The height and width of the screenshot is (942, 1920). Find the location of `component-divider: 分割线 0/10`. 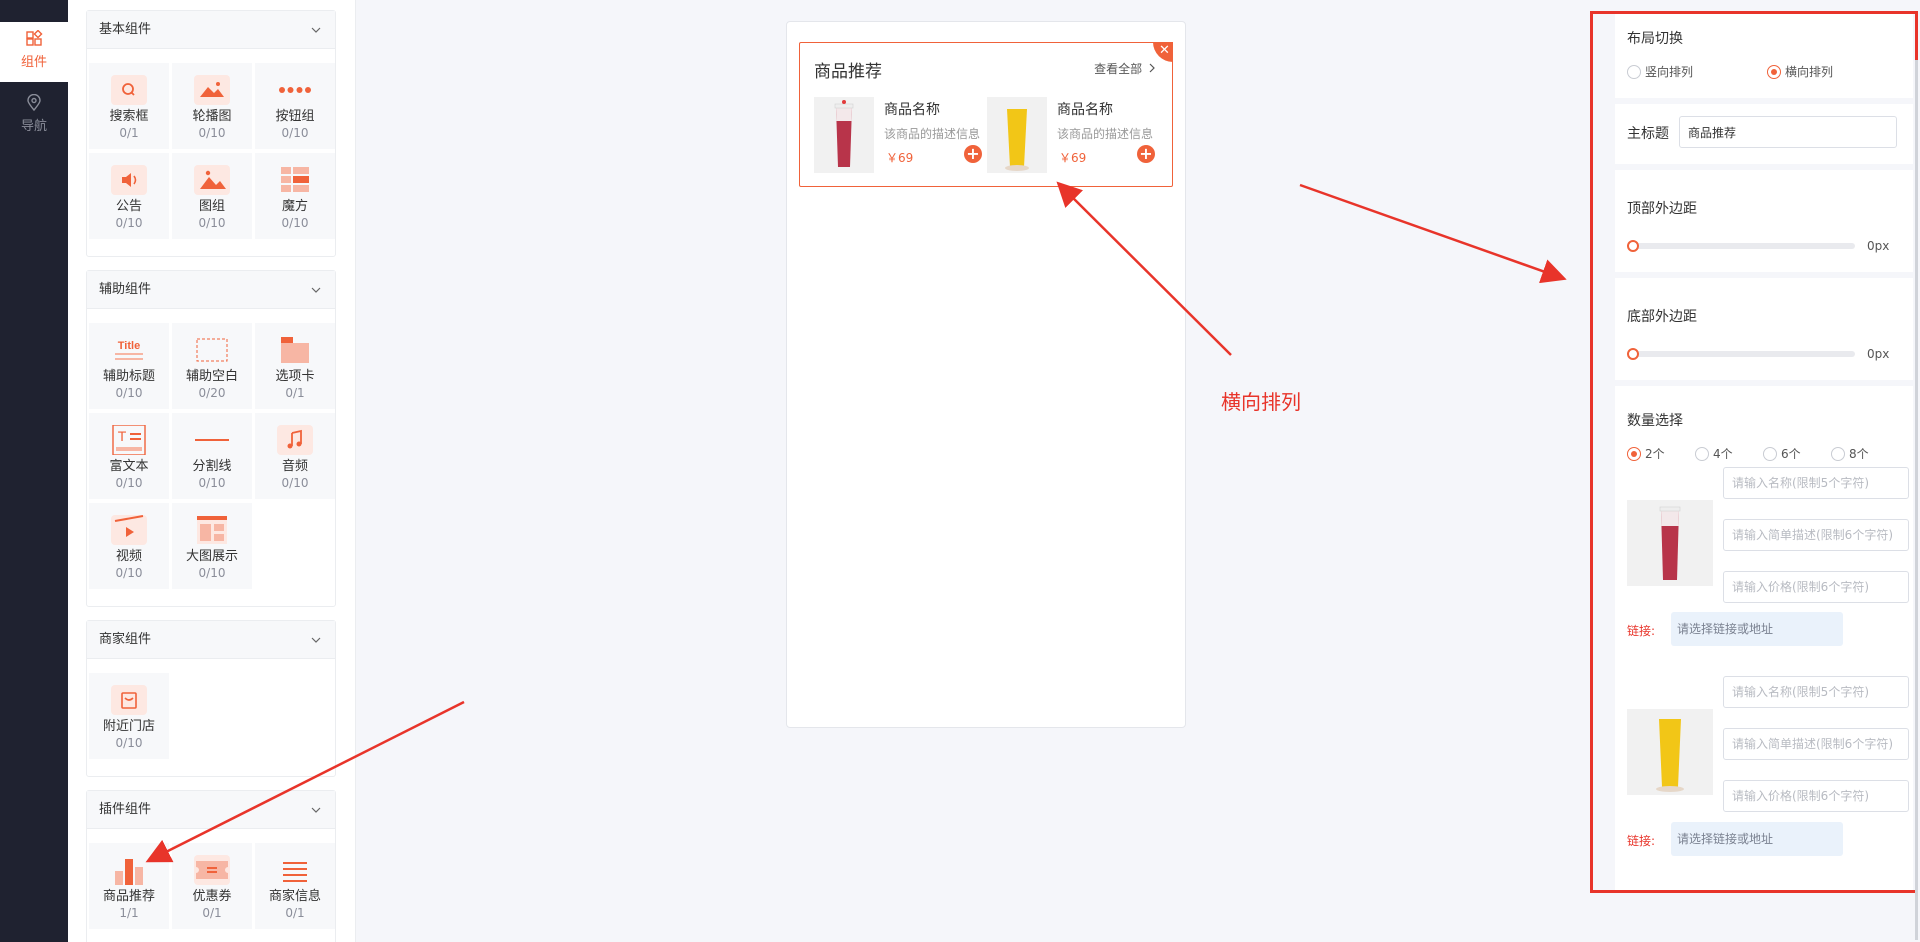

component-divider: 分割线 0/10 is located at coordinates (212, 456).